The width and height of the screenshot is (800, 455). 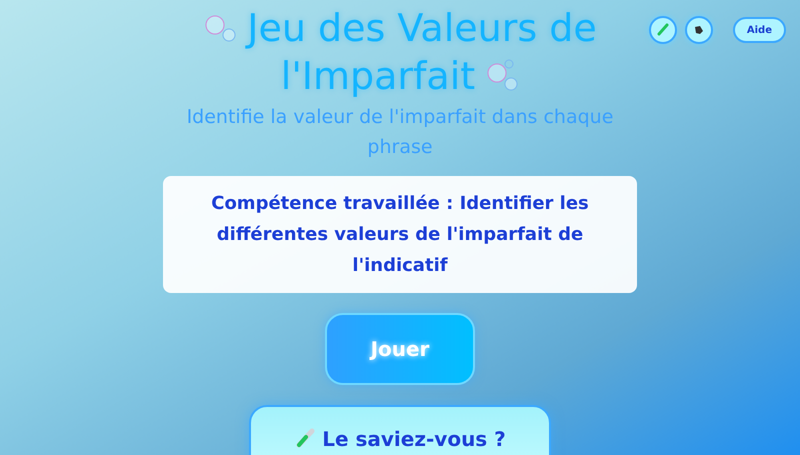 I want to click on title: Jeu des Valeurs de, so click(x=422, y=28).